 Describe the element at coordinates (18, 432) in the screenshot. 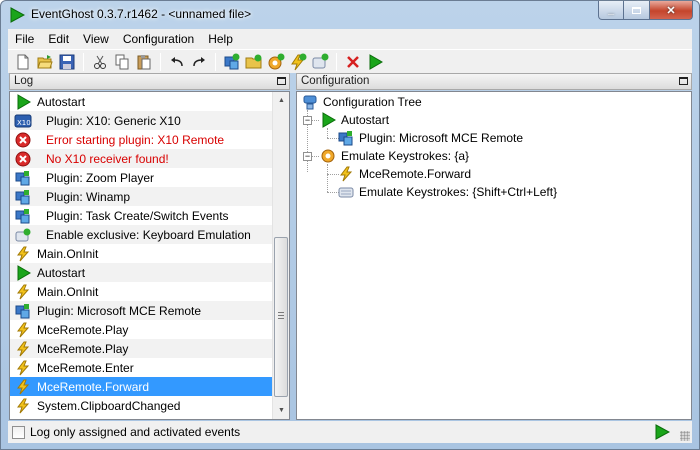

I see `log-only-assigned-checkbox` at that location.